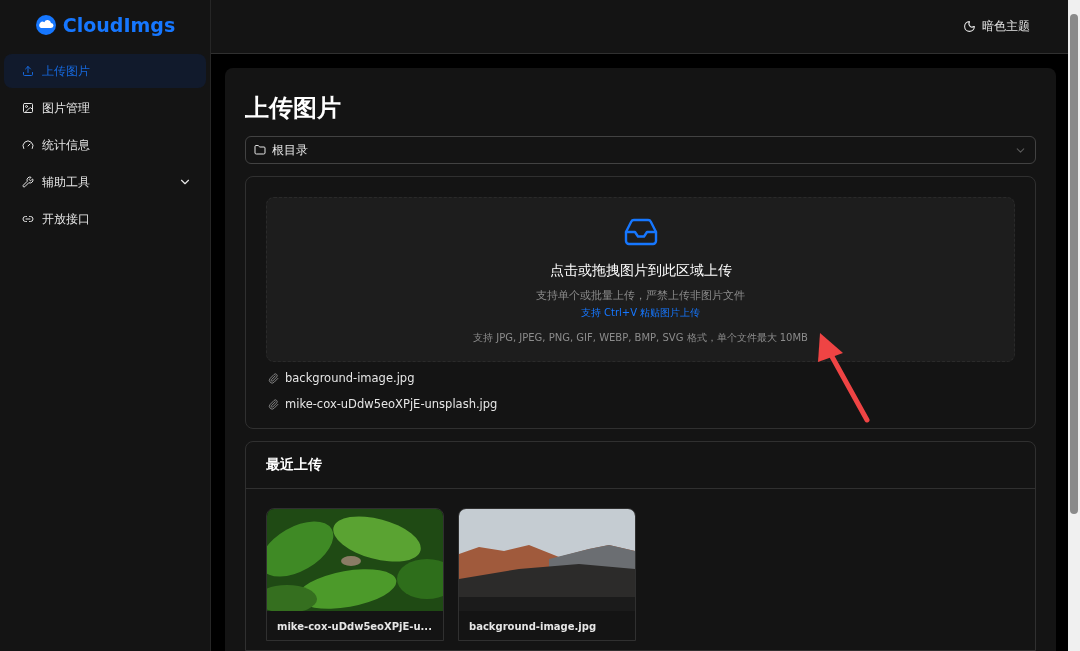  Describe the element at coordinates (640, 271) in the screenshot. I see `dropzone-title: 点击或拖拽图片到此区域上传` at that location.